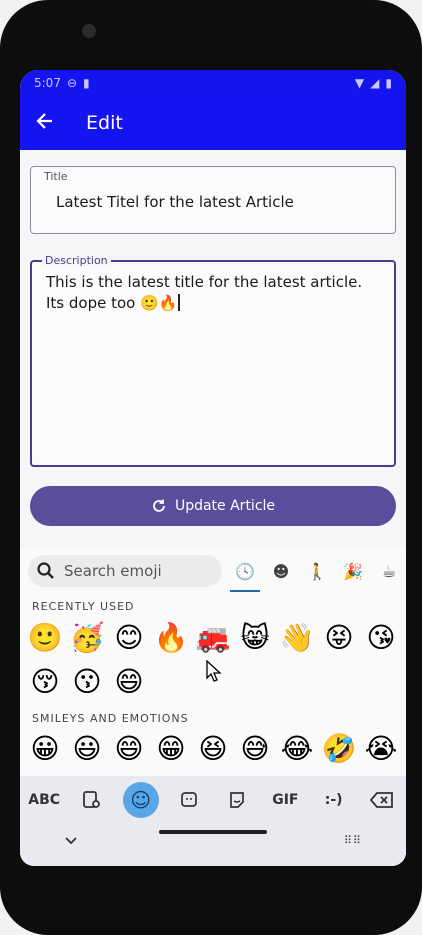 The width and height of the screenshot is (422, 935). What do you see at coordinates (47, 83) in the screenshot?
I see `status-time: 5:07` at bounding box center [47, 83].